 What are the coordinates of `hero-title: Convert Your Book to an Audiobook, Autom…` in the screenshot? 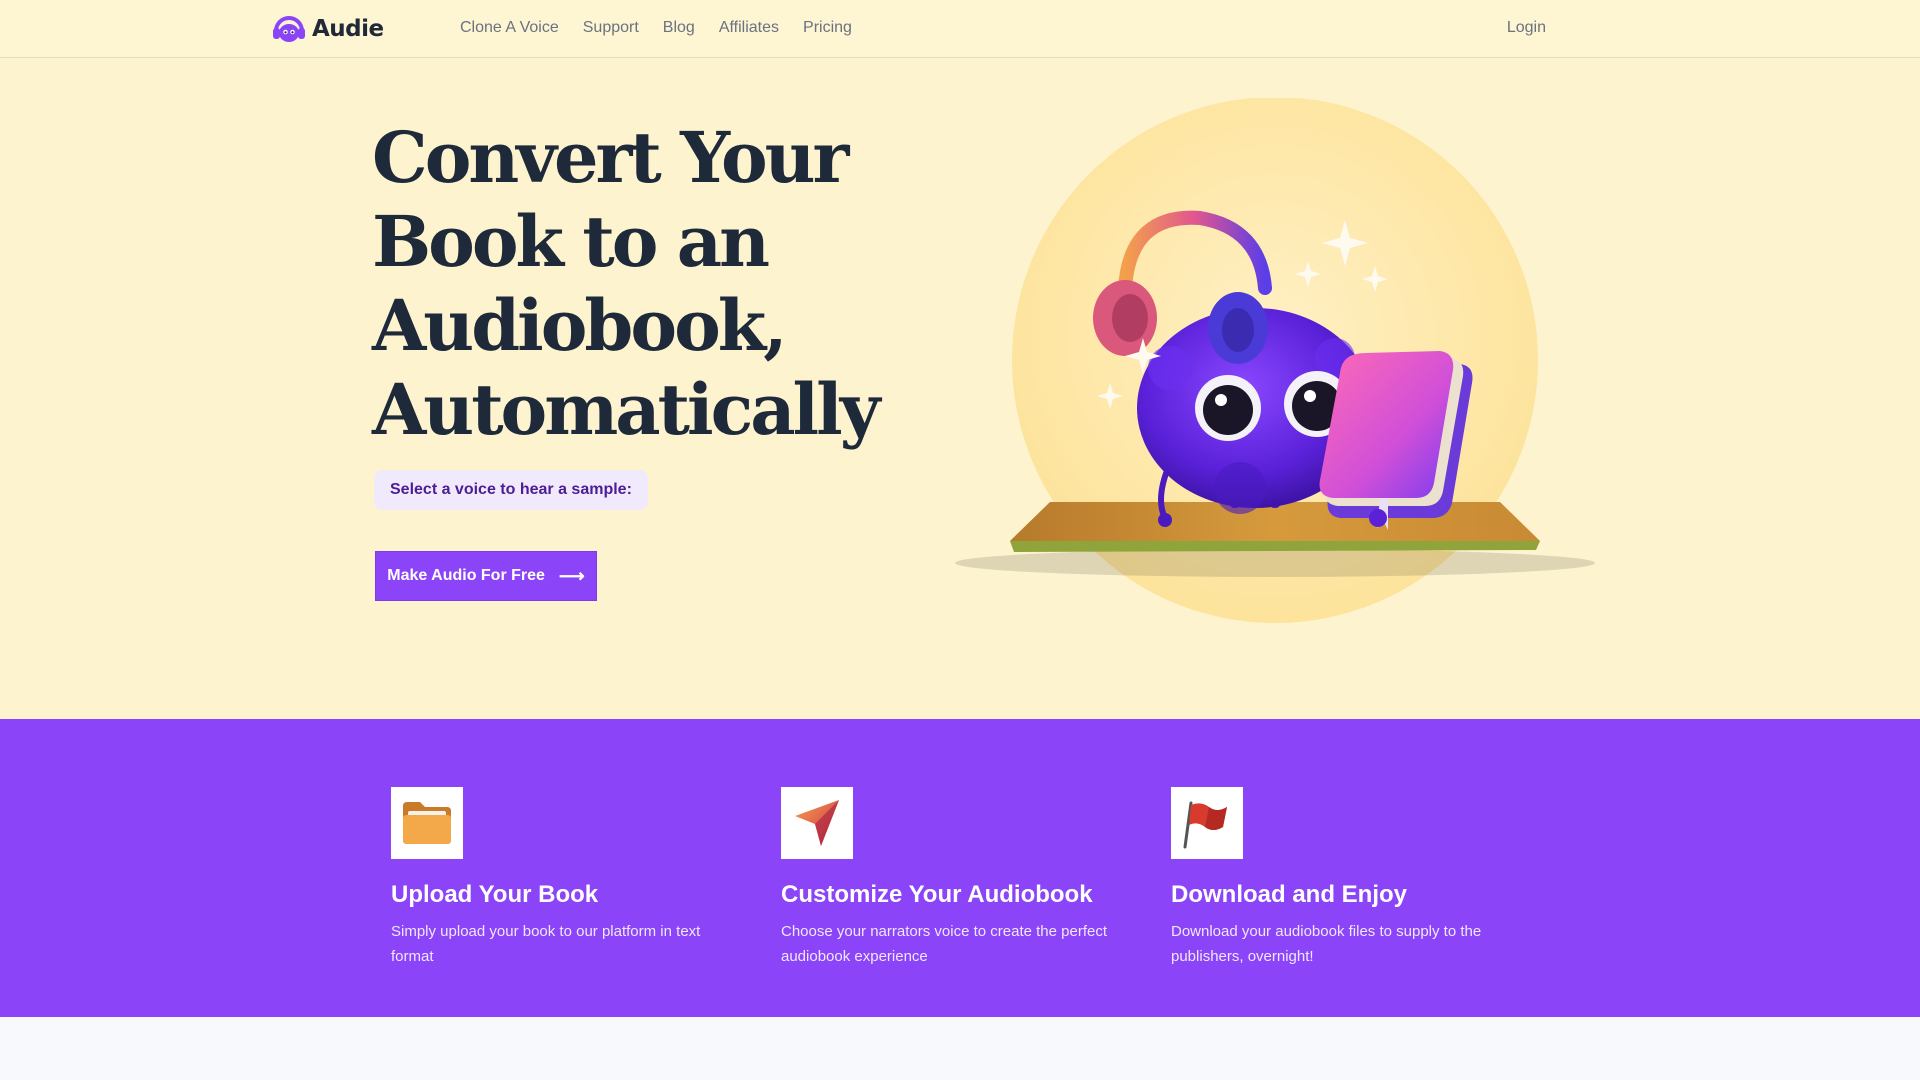 It's located at (632, 284).